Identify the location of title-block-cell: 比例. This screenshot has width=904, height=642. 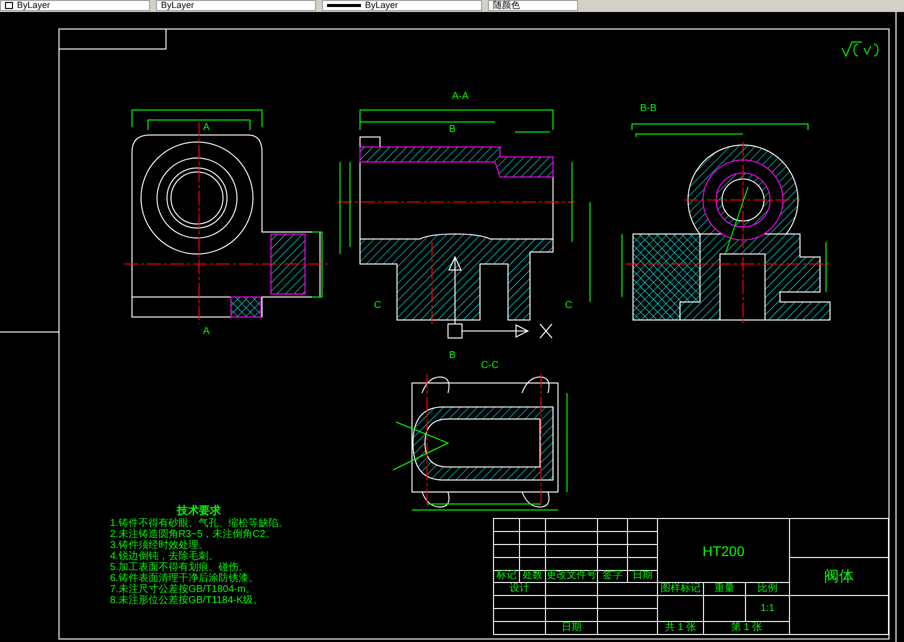
(768, 589).